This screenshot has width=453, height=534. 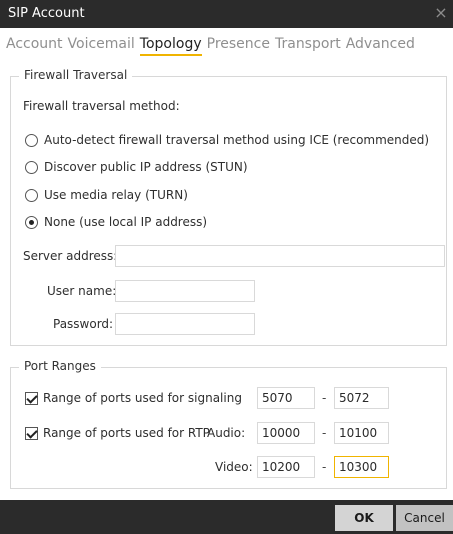 I want to click on server-address-input, so click(x=280, y=256).